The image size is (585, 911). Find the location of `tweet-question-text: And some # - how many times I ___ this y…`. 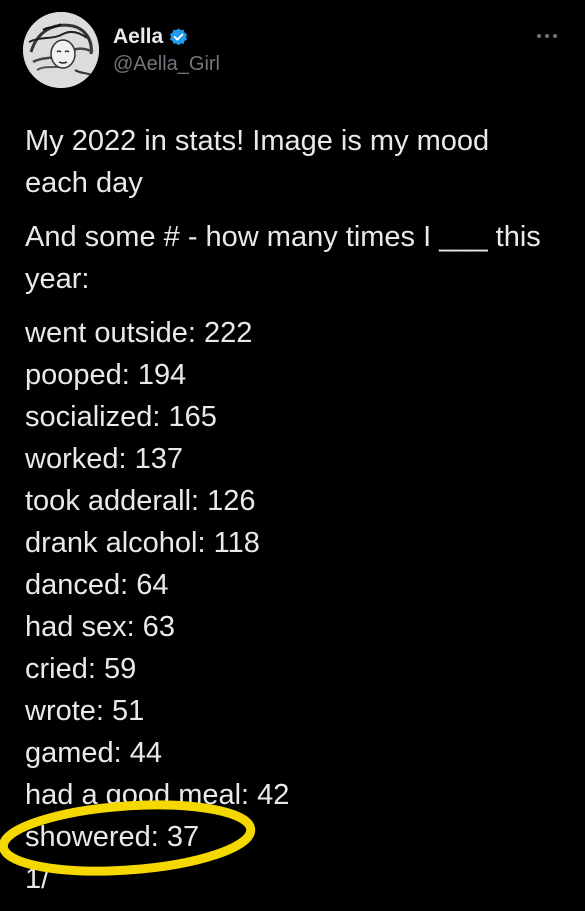

tweet-question-text: And some # - how many times I ___ this y… is located at coordinates (287, 258).